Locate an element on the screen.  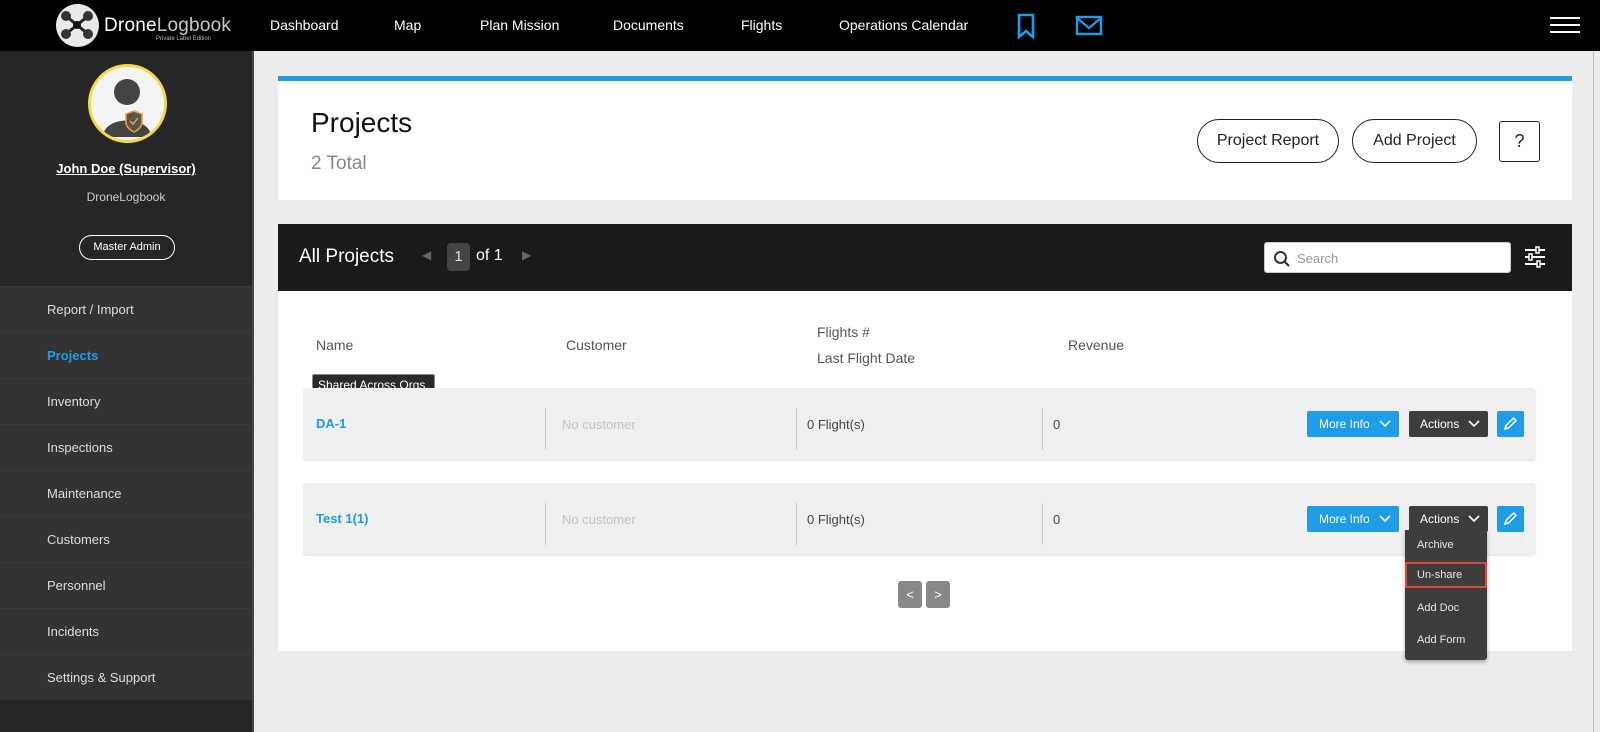
brand-logo: DroneLogbook Private Label Edition is located at coordinates (146, 26).